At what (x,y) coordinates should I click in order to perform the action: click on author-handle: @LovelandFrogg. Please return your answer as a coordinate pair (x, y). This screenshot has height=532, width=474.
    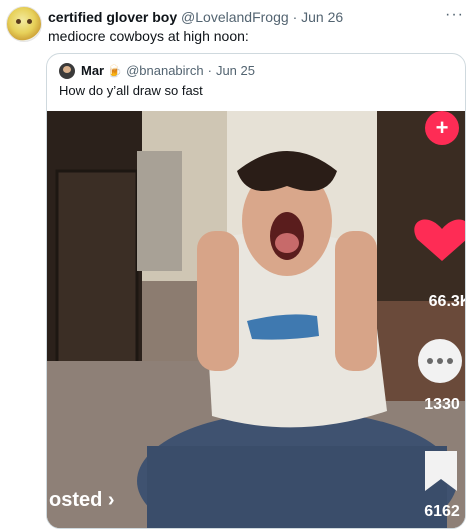
    Looking at the image, I should click on (235, 17).